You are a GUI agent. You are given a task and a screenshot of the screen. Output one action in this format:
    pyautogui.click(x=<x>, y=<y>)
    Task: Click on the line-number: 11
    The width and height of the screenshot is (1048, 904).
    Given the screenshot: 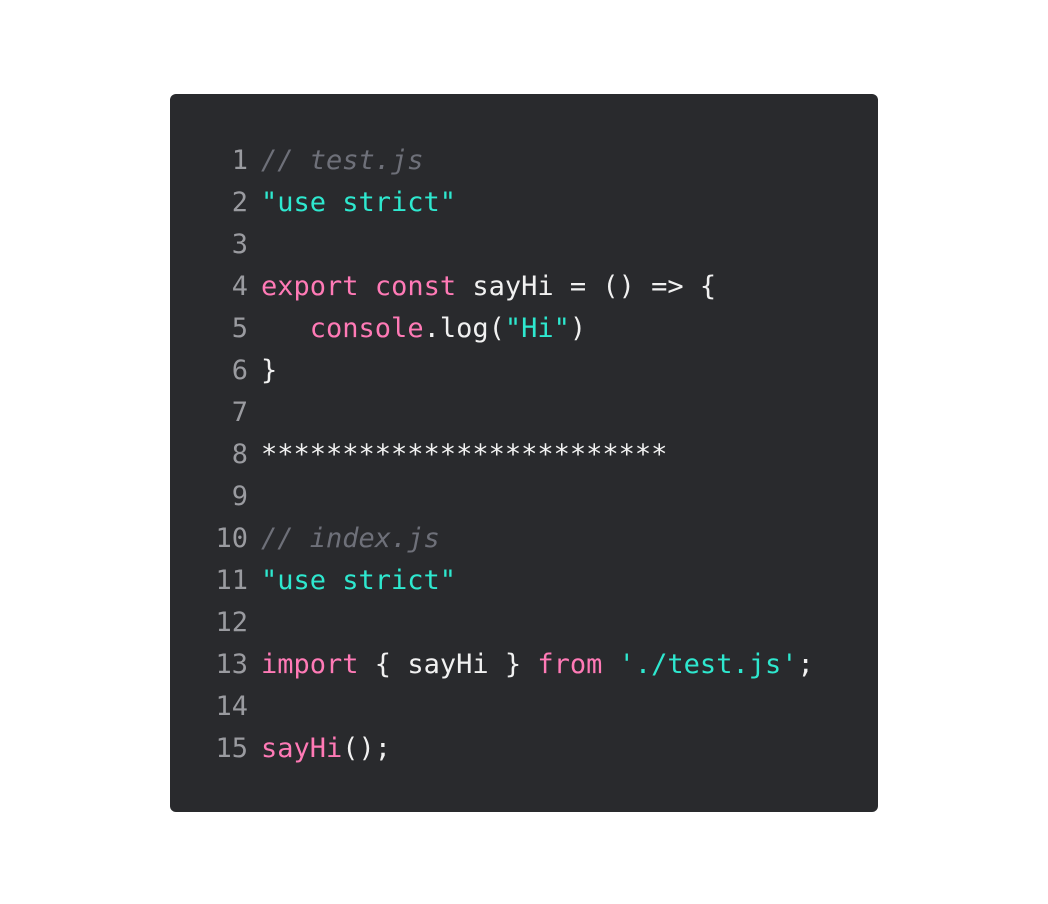 What is the action you would take?
    pyautogui.click(x=231, y=580)
    